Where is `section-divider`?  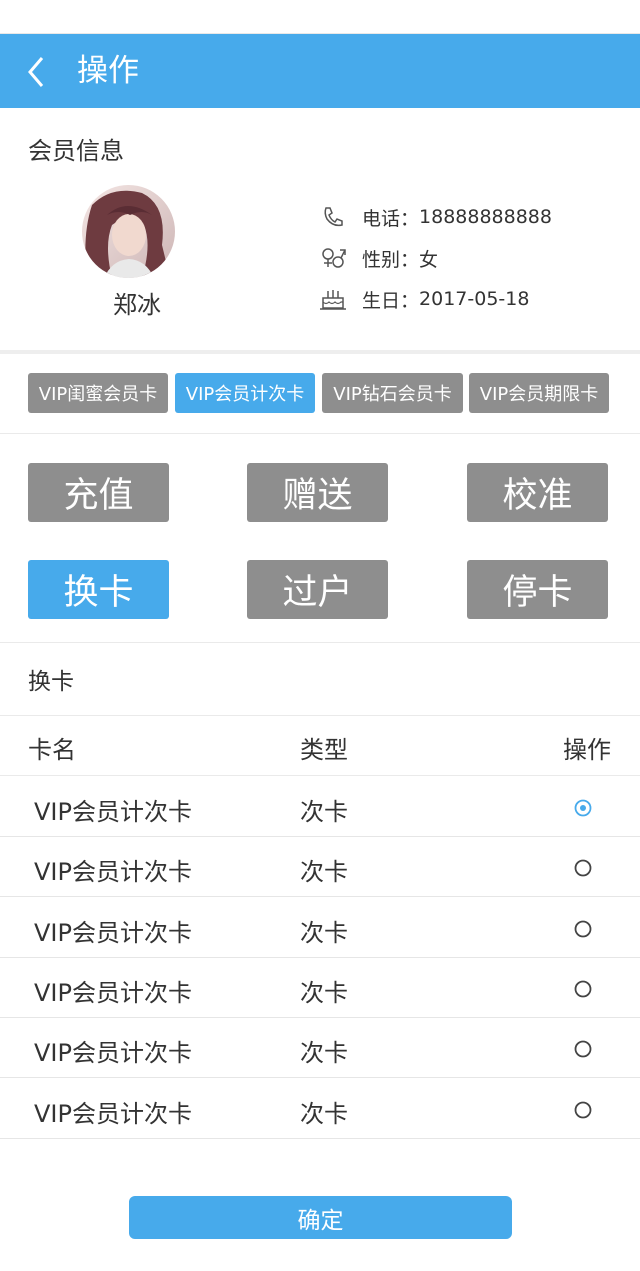
section-divider is located at coordinates (320, 352).